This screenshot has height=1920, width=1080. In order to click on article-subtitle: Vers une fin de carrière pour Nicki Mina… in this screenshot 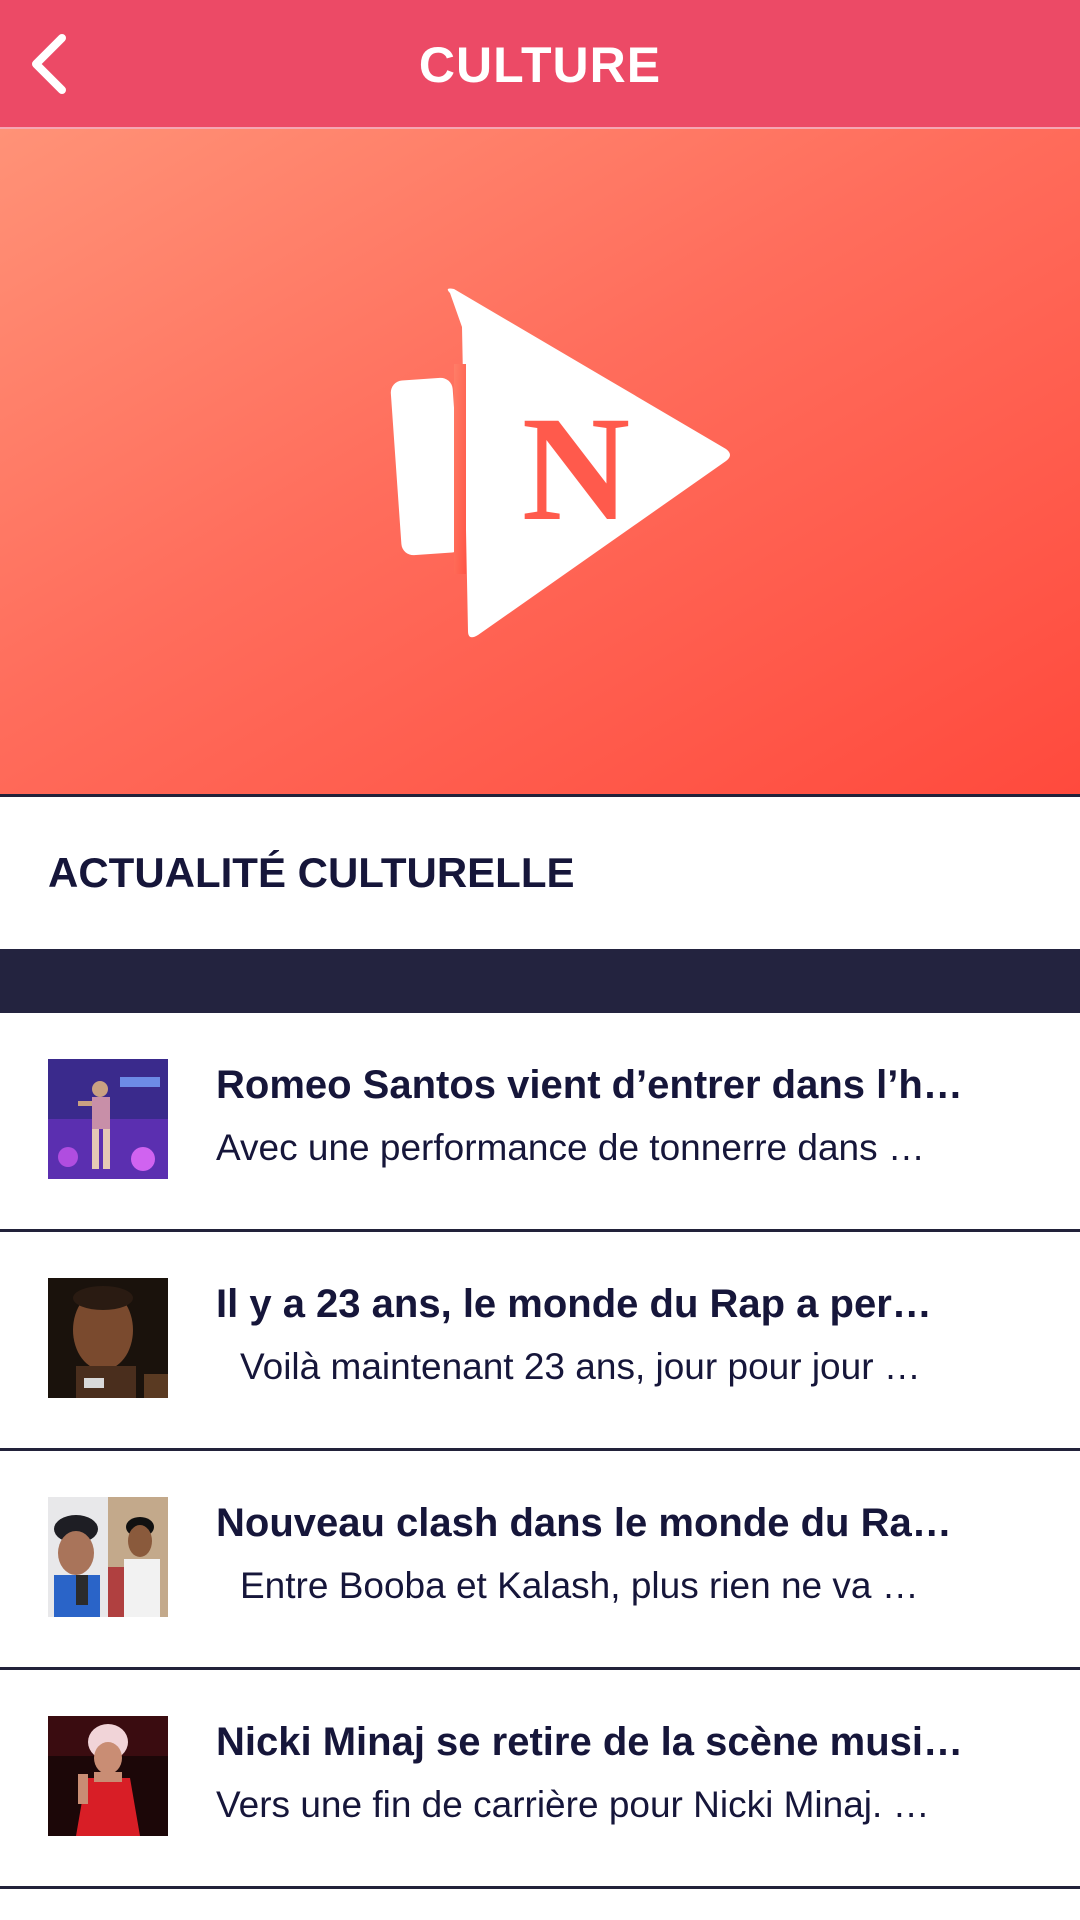, I will do `click(573, 1804)`.